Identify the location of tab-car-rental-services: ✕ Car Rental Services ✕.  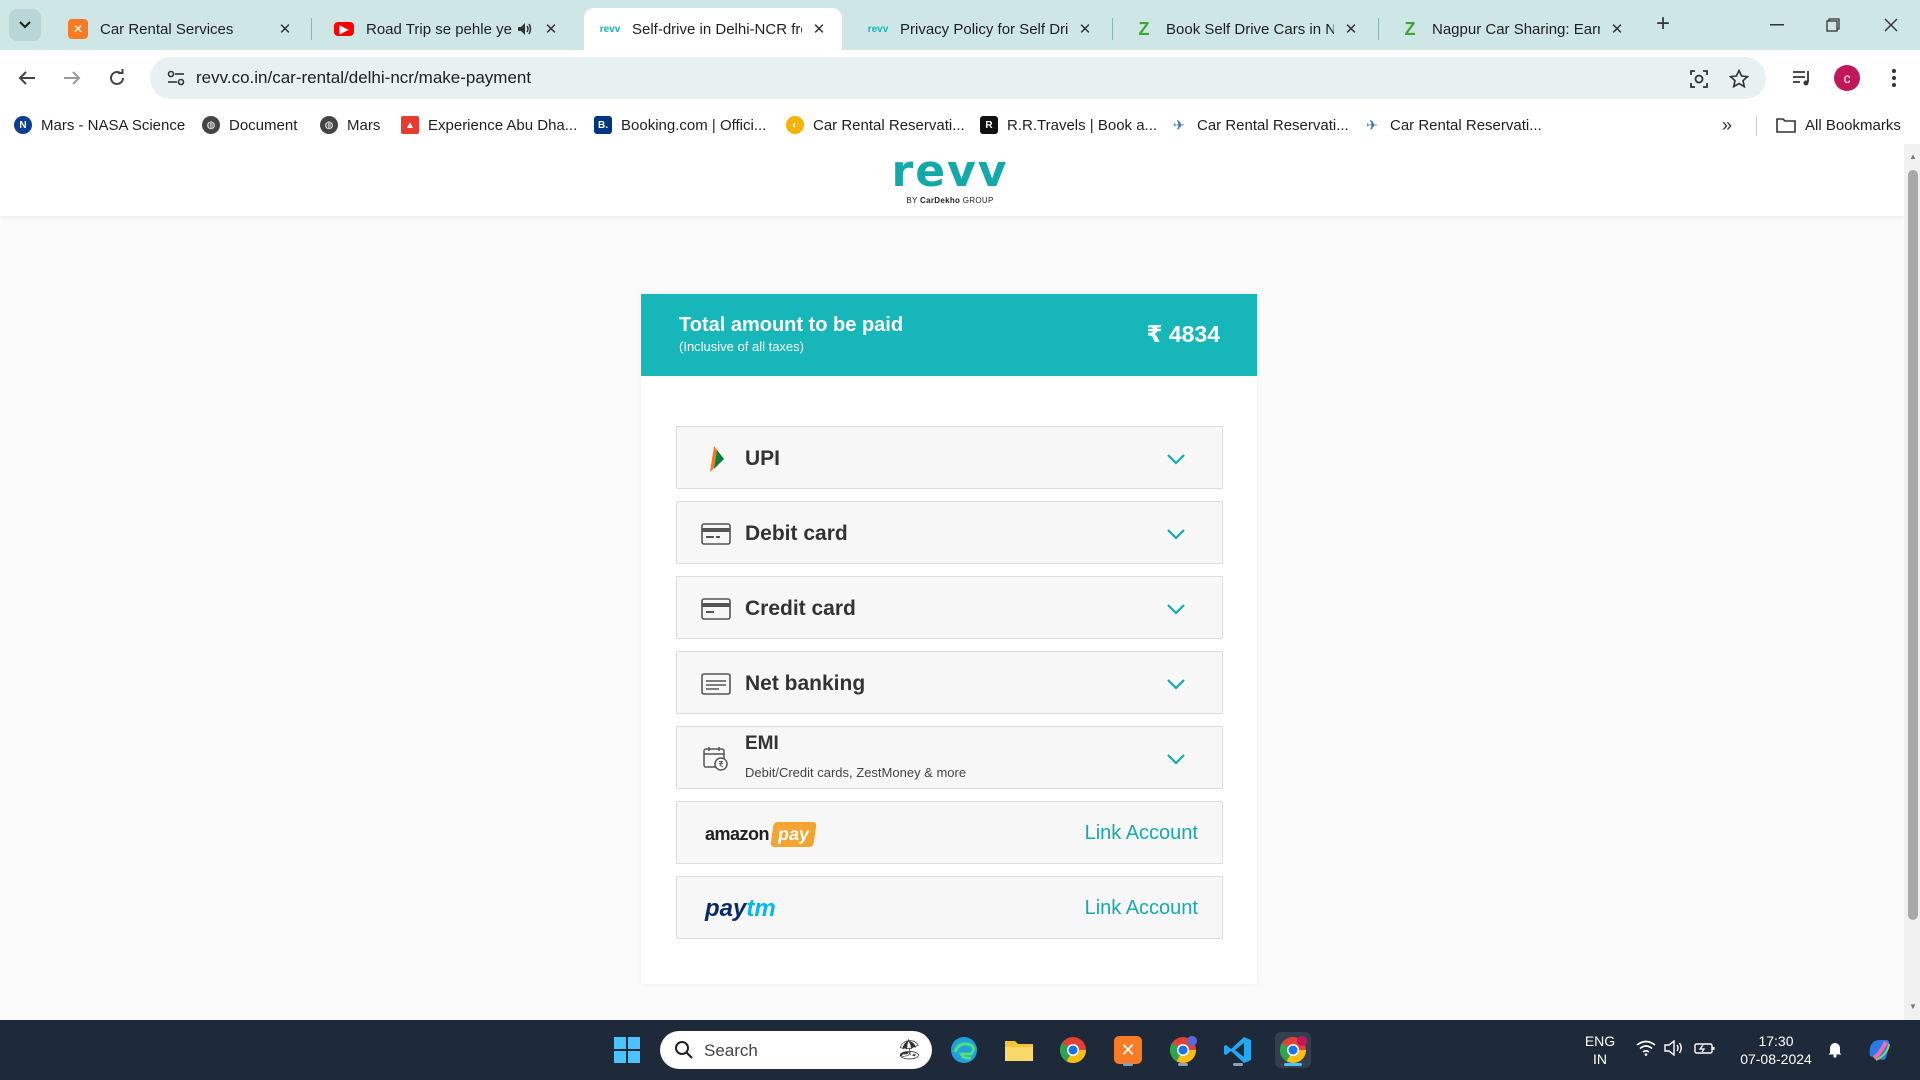
(180, 29).